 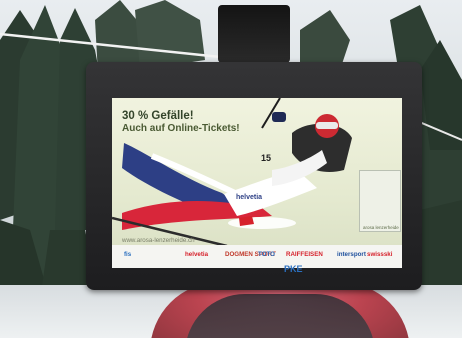 What do you see at coordinates (266, 158) in the screenshot?
I see `racer-bib-number: 15` at bounding box center [266, 158].